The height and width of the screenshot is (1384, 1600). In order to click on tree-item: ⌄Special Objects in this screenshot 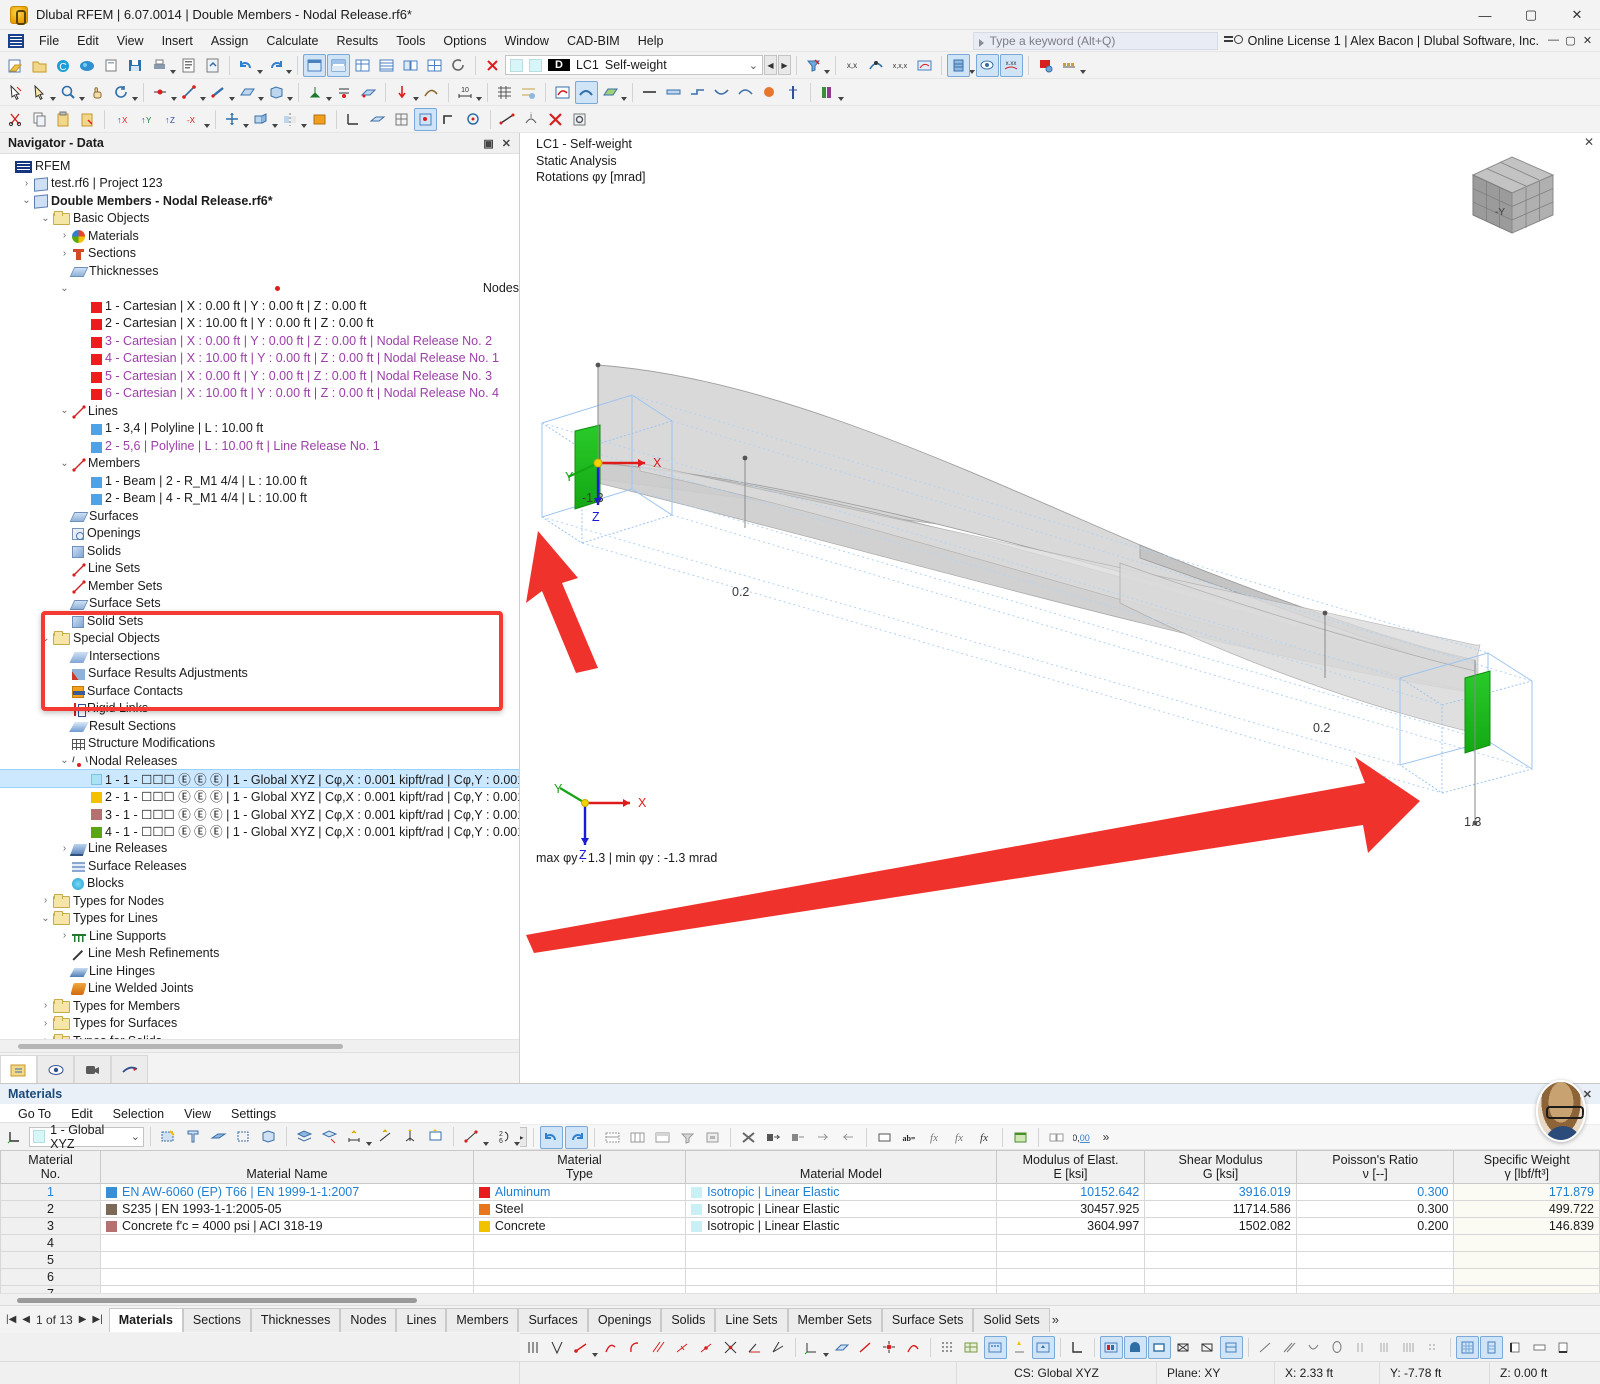, I will do `click(259, 639)`.